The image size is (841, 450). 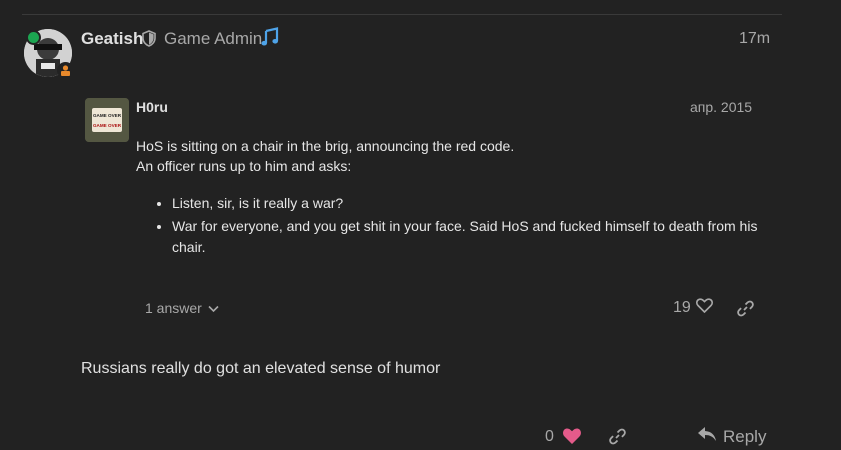 I want to click on chevron-down-icon, so click(x=213, y=308).